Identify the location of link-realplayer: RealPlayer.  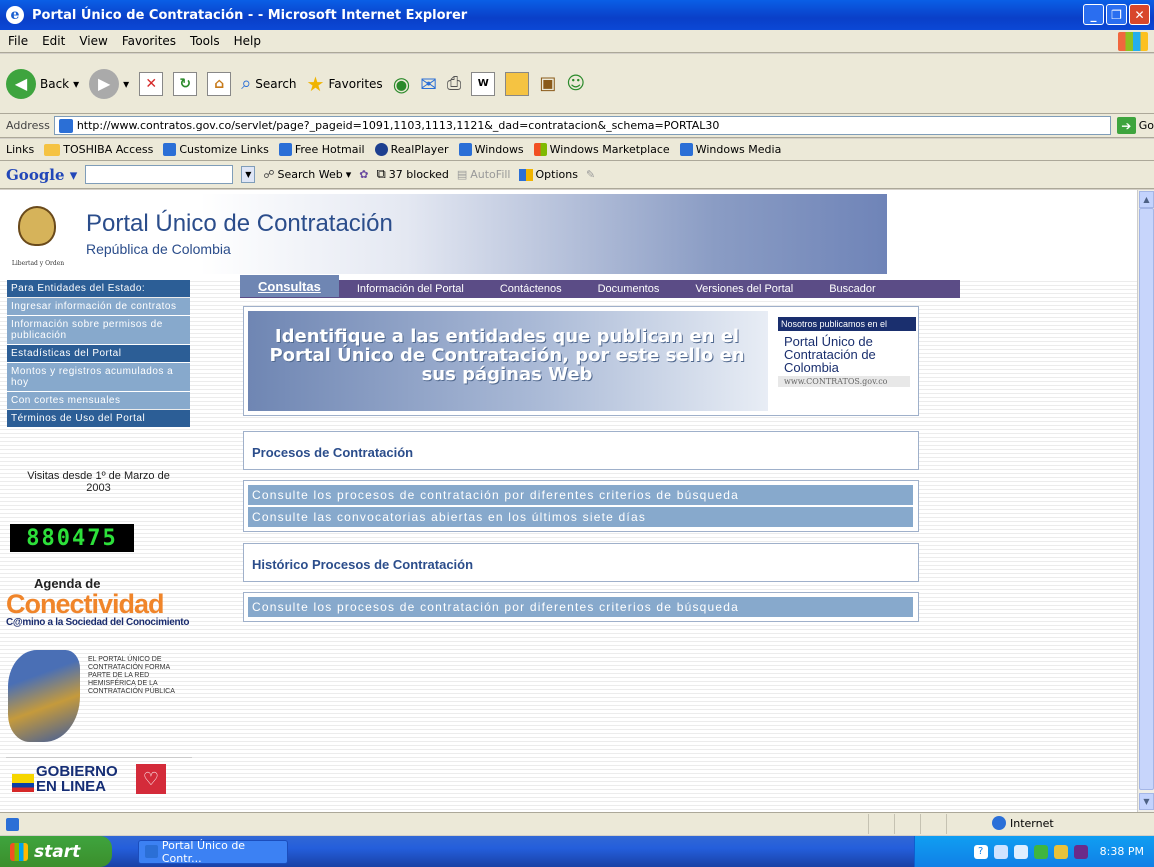
(411, 149).